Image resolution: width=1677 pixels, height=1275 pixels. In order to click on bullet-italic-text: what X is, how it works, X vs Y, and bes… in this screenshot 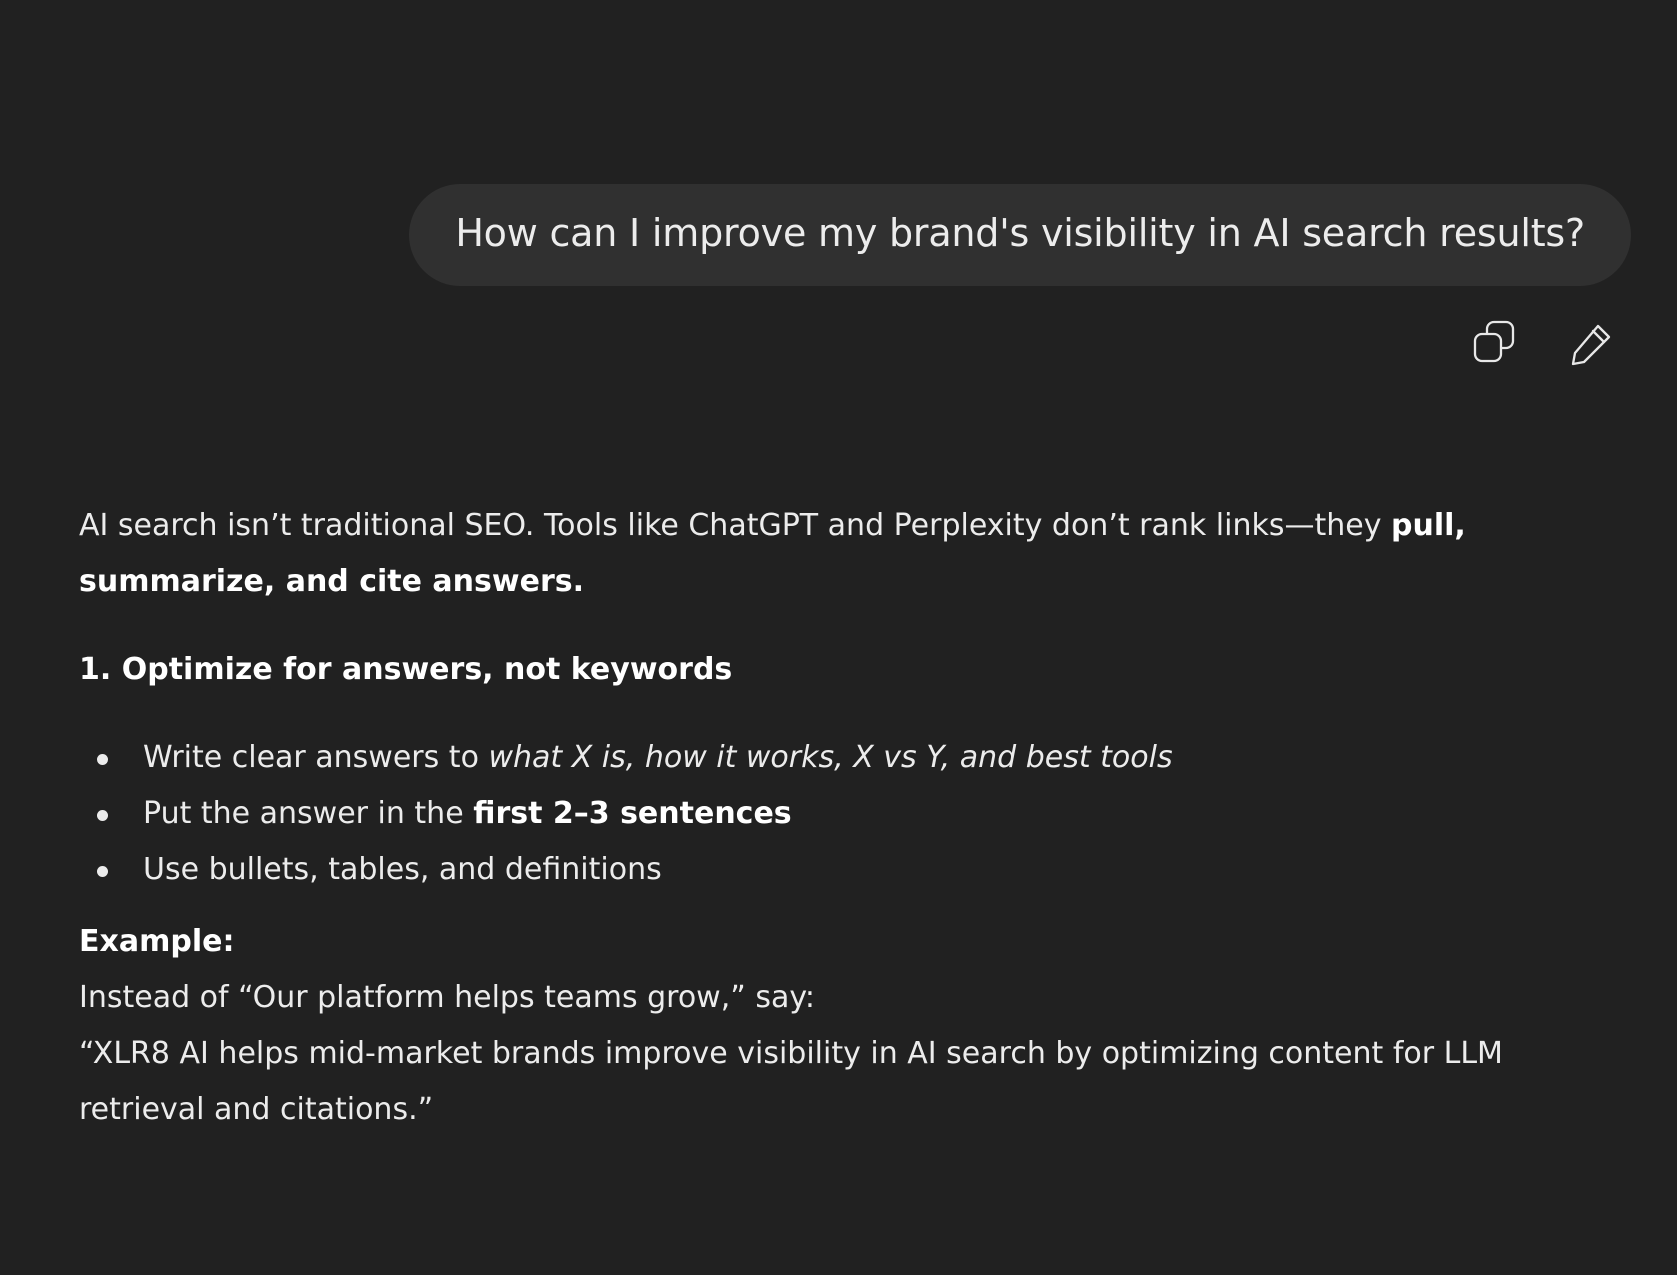, I will do `click(830, 757)`.